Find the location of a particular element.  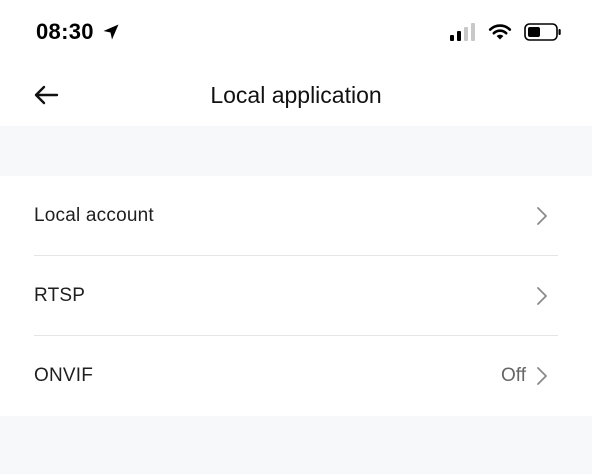

location-arrow-icon is located at coordinates (111, 32).